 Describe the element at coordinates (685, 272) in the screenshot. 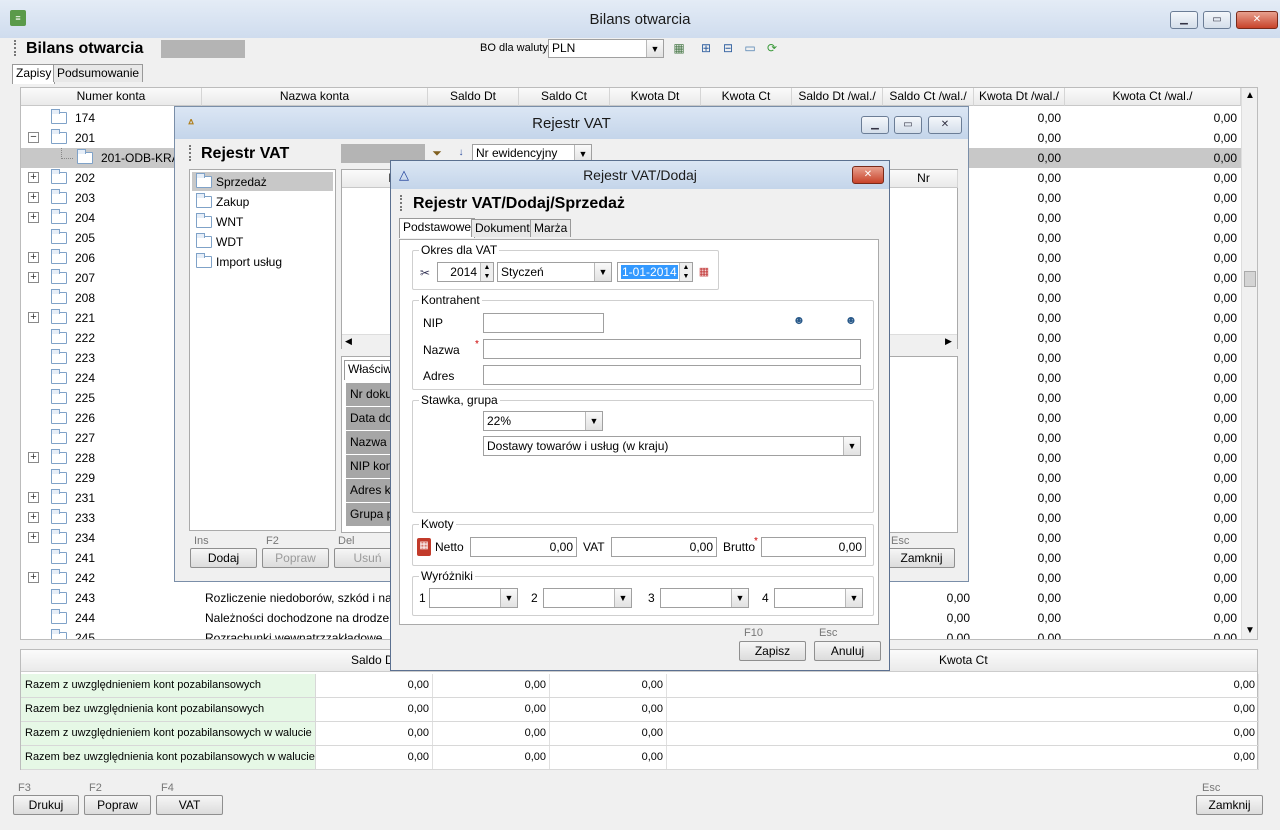

I see `date-spinner-icon: ▲ ▼` at that location.